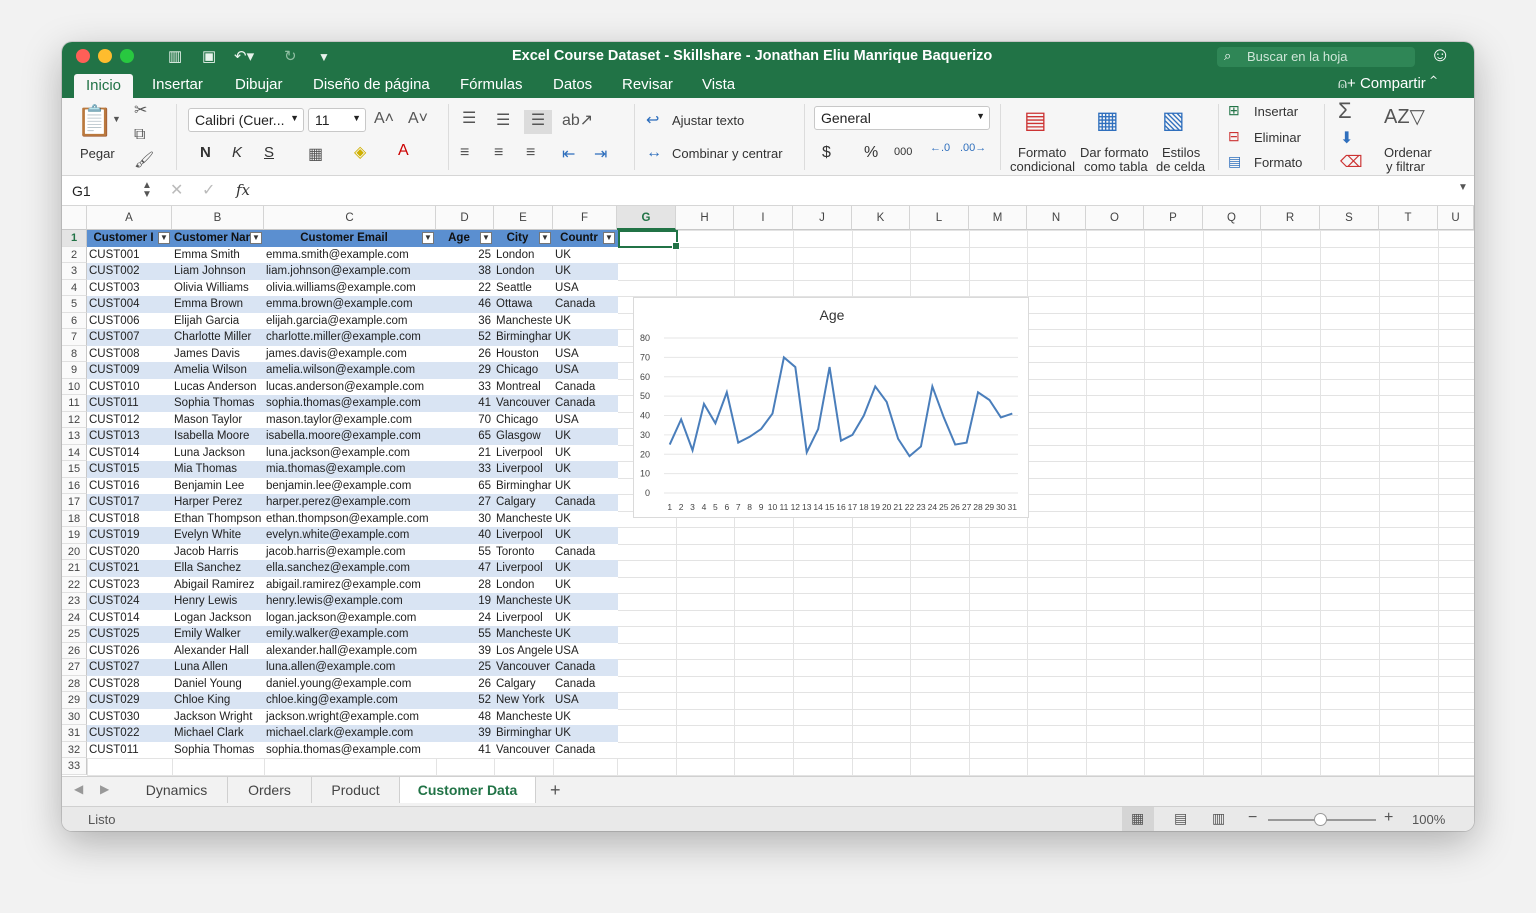 Image resolution: width=1536 pixels, height=913 pixels. What do you see at coordinates (205, 152) in the screenshot?
I see `bold-button: N` at bounding box center [205, 152].